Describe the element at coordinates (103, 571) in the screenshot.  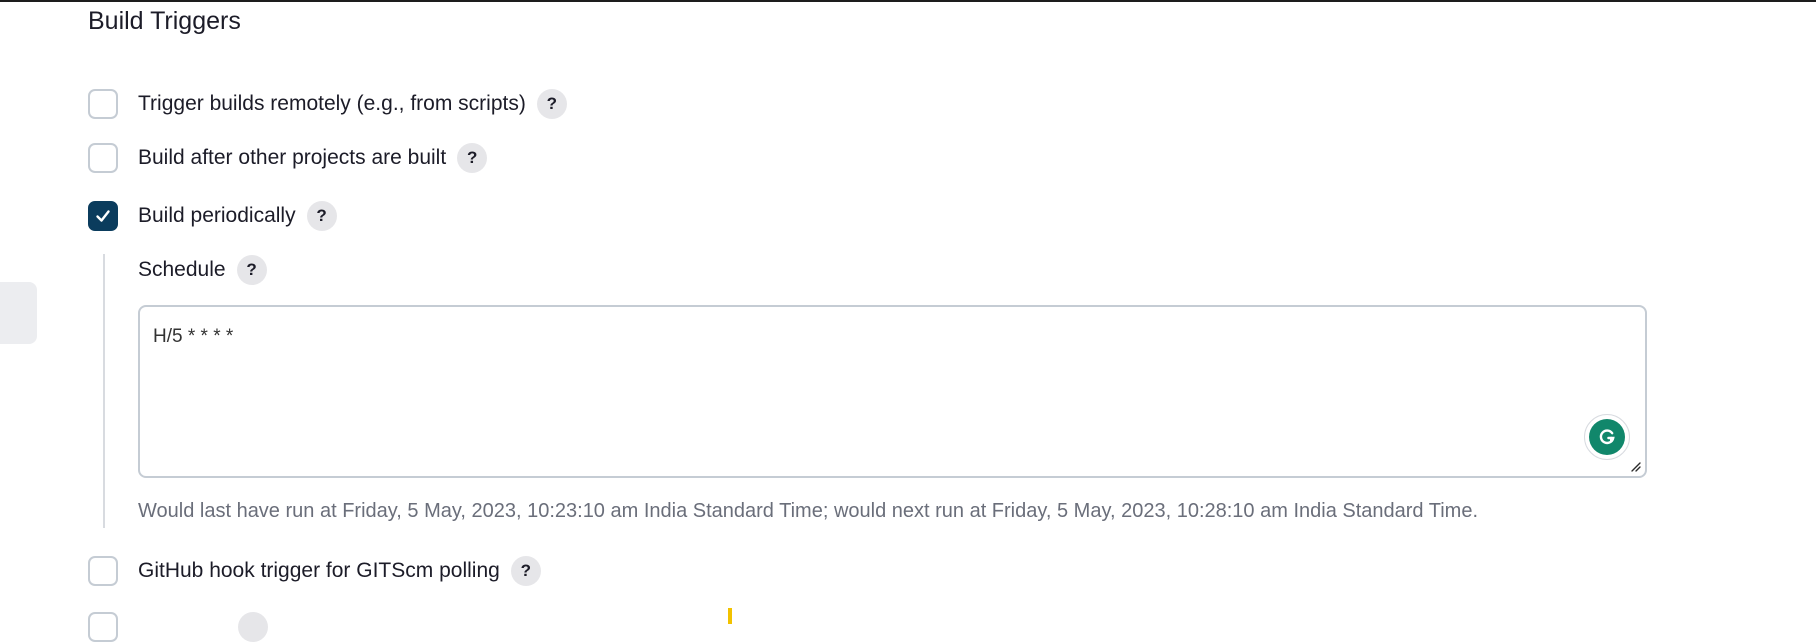
I see `github-hook-trigger-checkbox` at that location.